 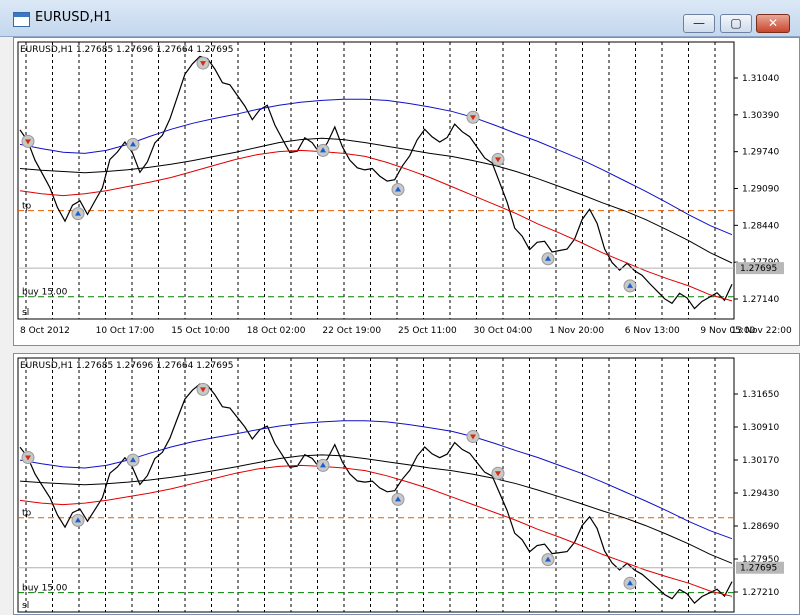 What do you see at coordinates (760, 300) in the screenshot?
I see `price-axis-label: 1.27140` at bounding box center [760, 300].